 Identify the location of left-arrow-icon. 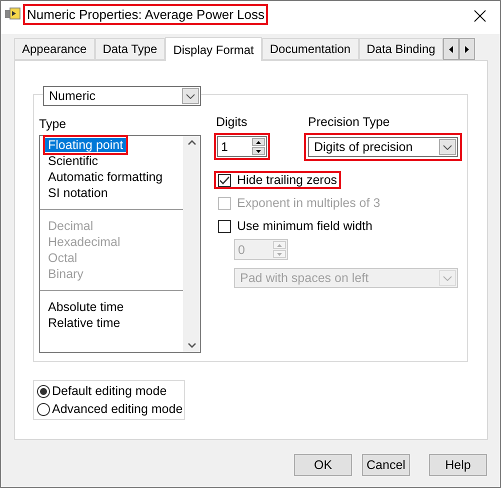
(451, 49).